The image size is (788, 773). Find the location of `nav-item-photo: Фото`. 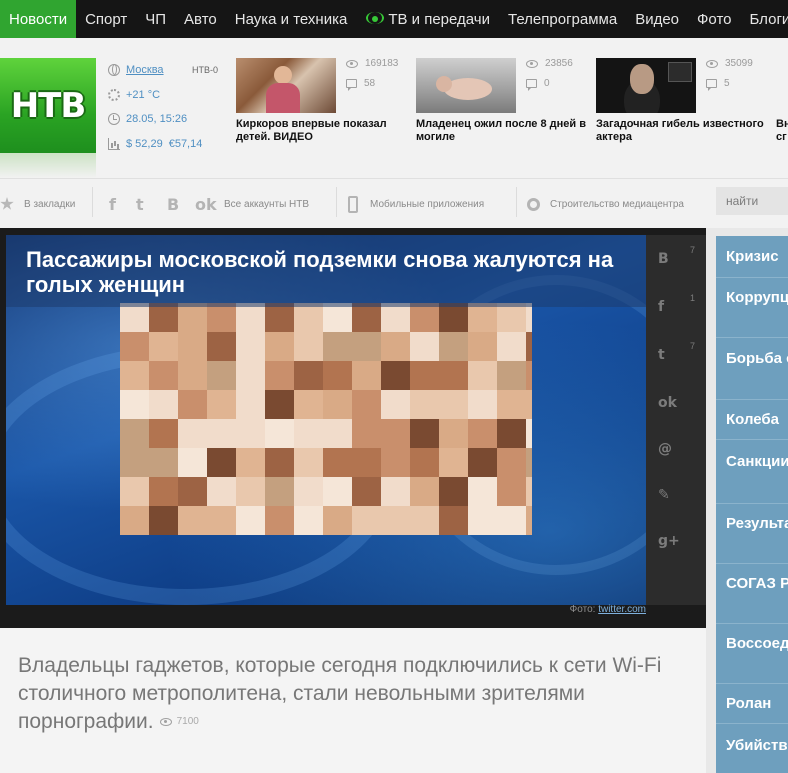

nav-item-photo: Фото is located at coordinates (714, 19).